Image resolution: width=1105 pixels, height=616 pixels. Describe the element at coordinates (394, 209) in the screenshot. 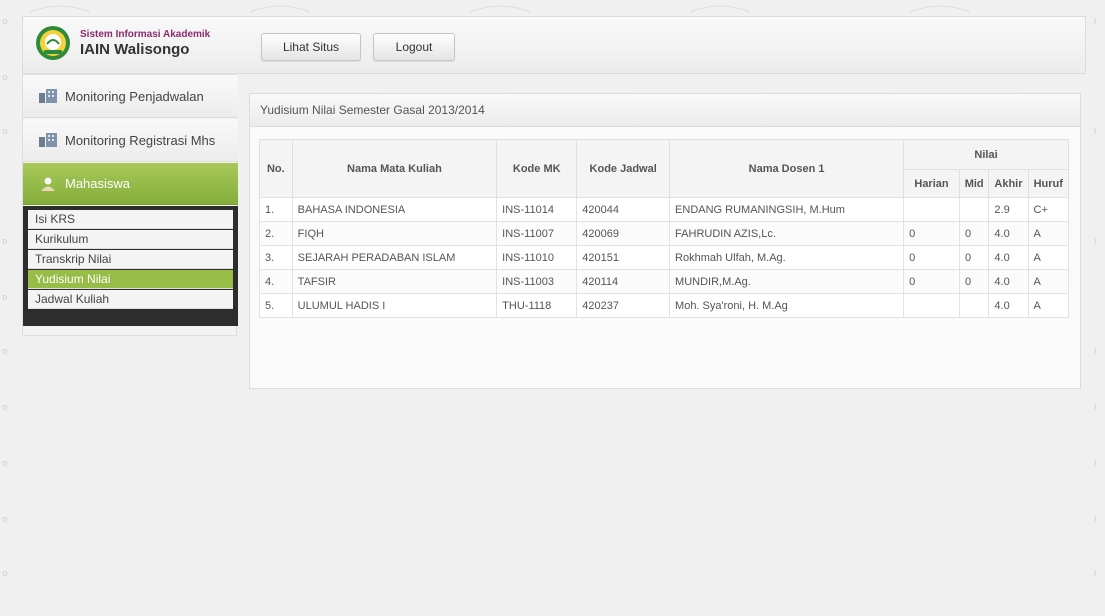

I see `cell-mata-kuliah: BAHASA INDONESIA` at that location.